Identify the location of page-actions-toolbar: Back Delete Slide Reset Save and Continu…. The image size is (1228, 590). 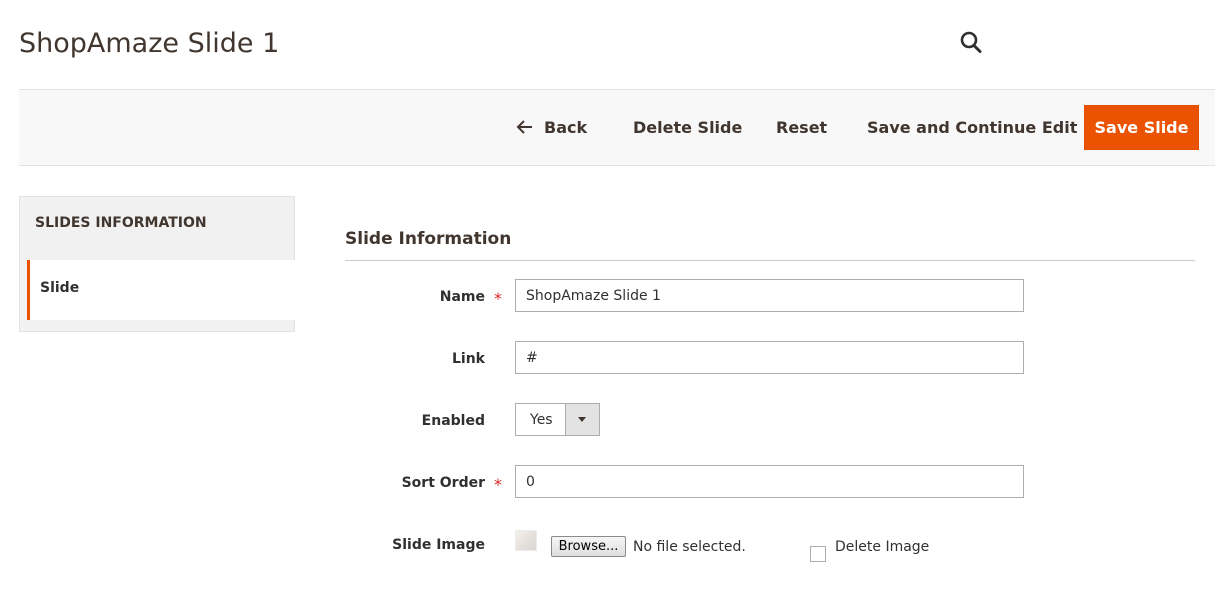
(617, 127).